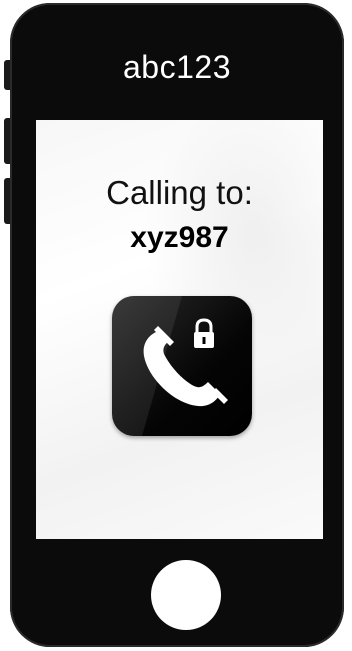  What do you see at coordinates (177, 67) in the screenshot?
I see `caller-id-label: abc123` at bounding box center [177, 67].